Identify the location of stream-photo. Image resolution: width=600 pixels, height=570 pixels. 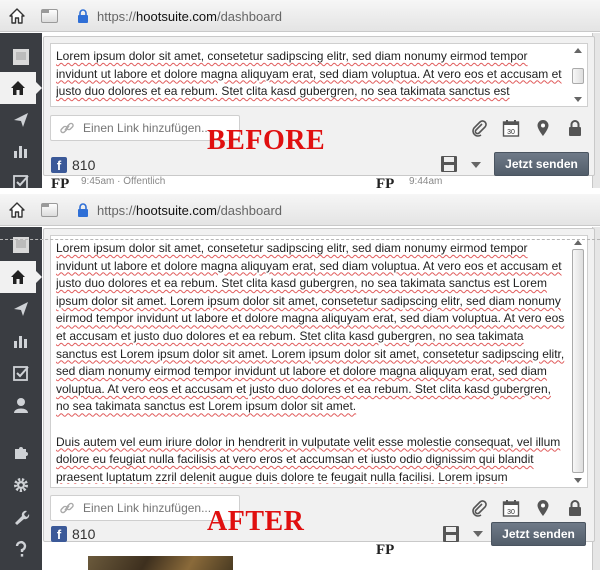
(160, 563).